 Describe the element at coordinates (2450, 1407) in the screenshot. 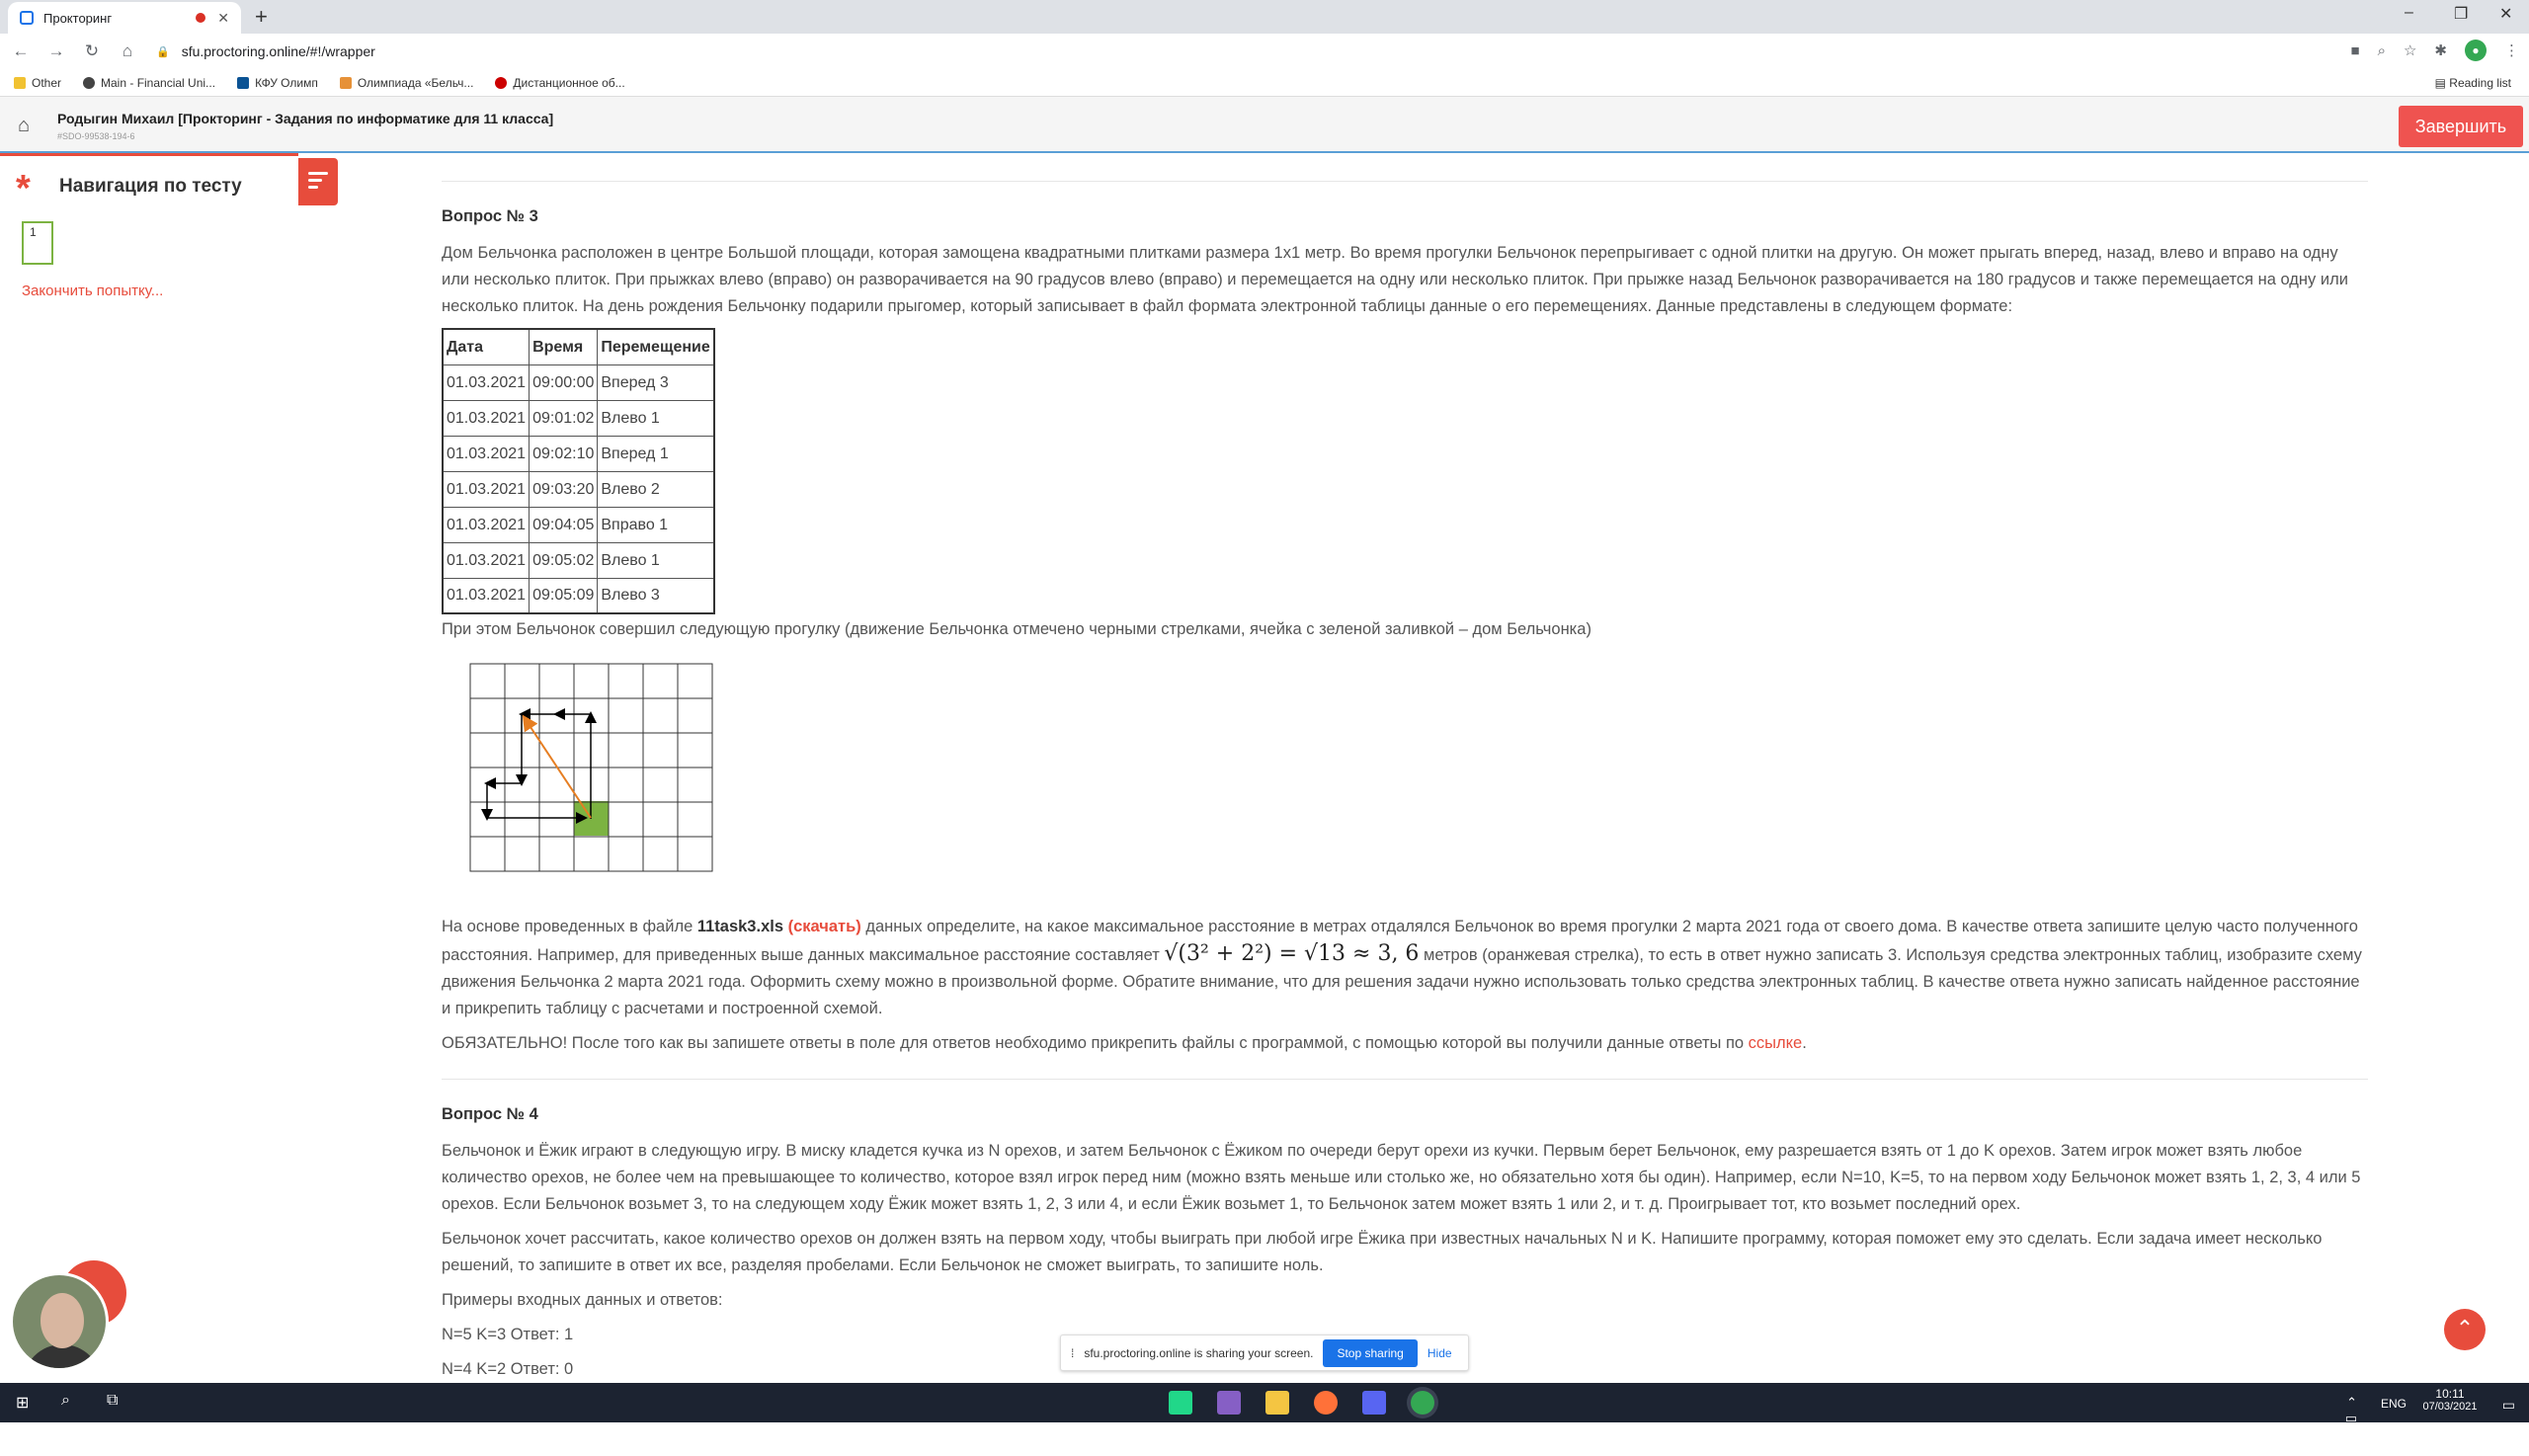

I see `clock-date: 07/03/2021` at that location.